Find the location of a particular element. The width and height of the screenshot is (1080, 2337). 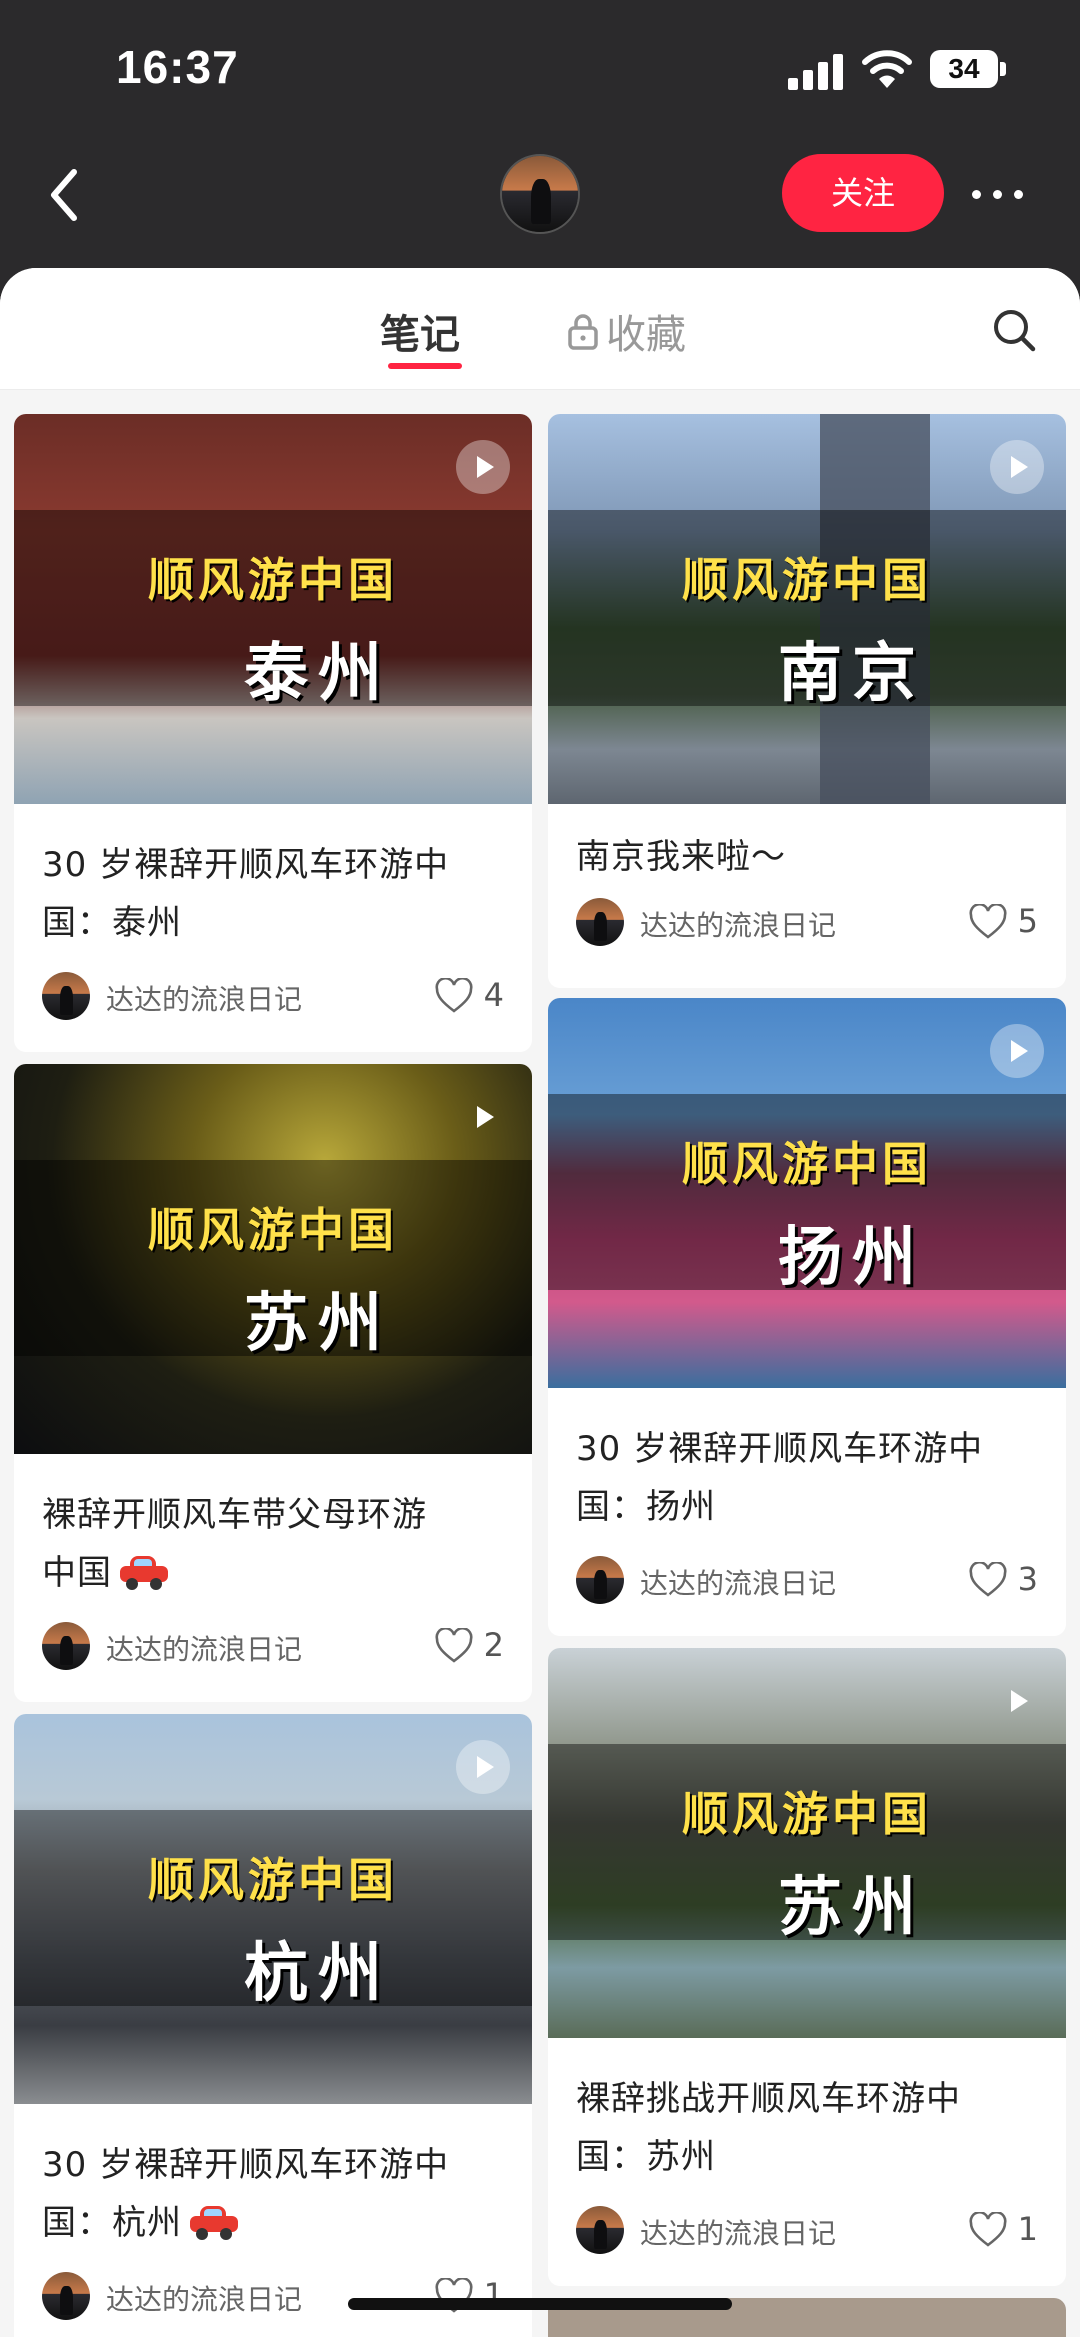

note-meta: 达达的流浪日记 3 is located at coordinates (807, 1581).